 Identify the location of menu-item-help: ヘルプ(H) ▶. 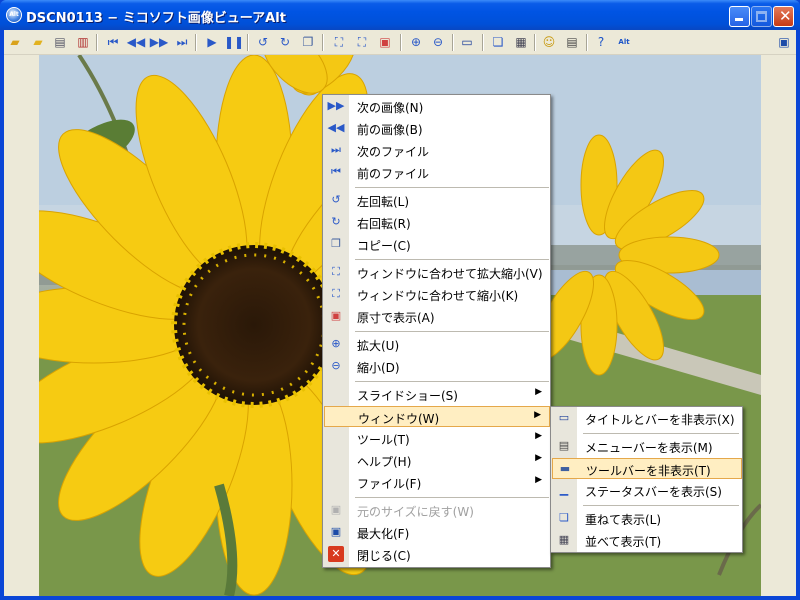
(437, 460).